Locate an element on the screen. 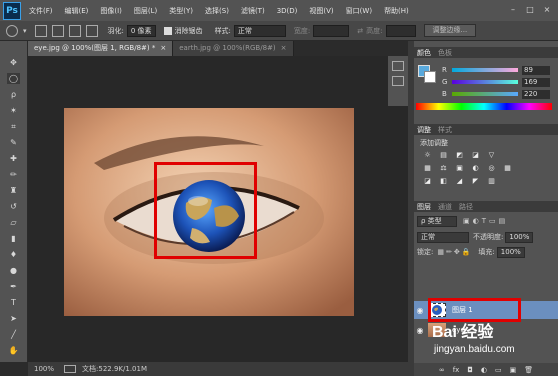  invert-icon: ◪ is located at coordinates (427, 181).